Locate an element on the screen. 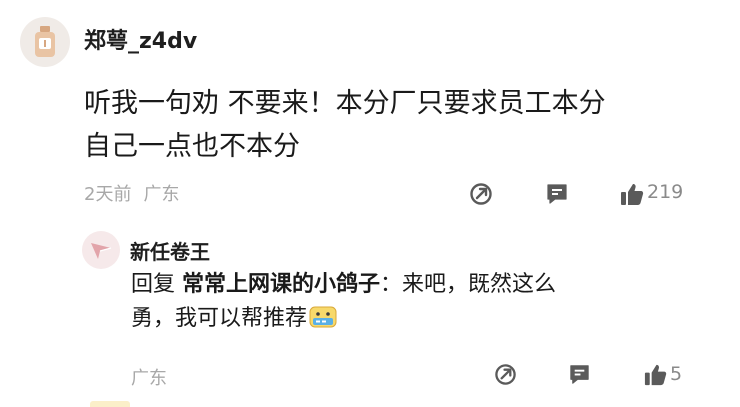  like-count: 219 is located at coordinates (665, 192).